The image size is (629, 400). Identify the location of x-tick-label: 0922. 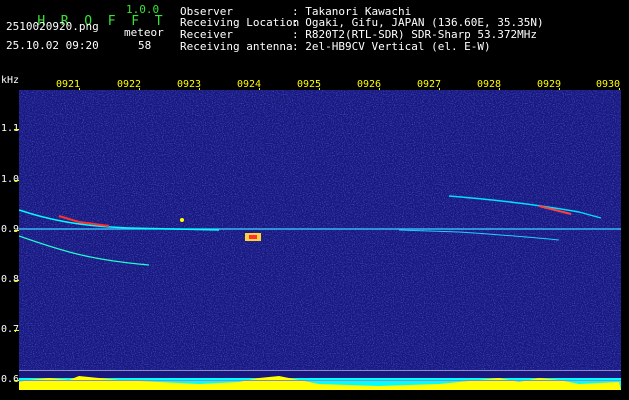
(129, 84).